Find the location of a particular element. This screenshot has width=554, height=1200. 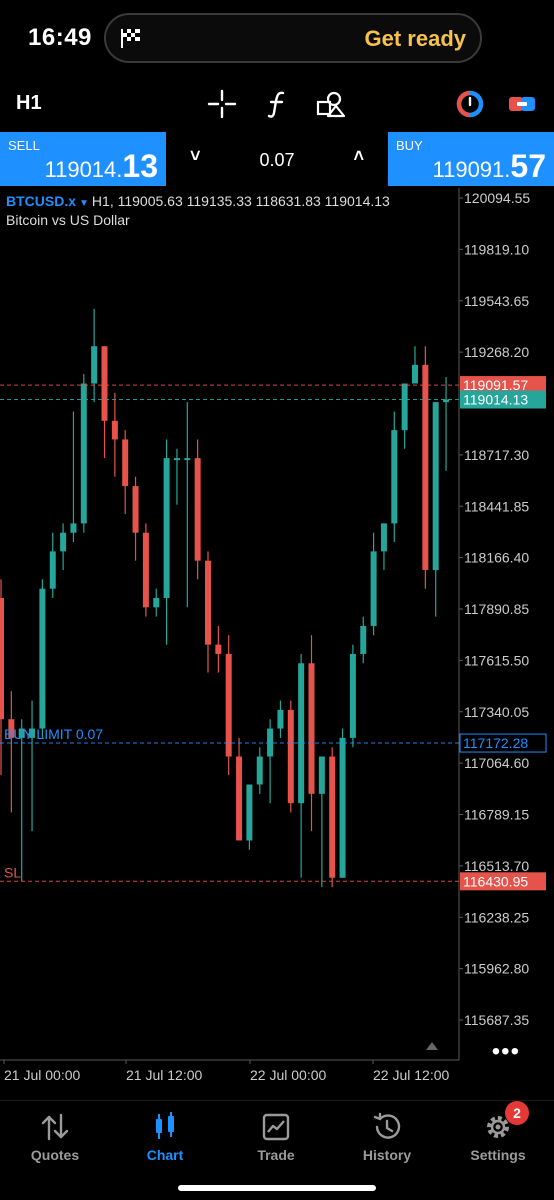

buy-price: 119091.57 is located at coordinates (489, 166).